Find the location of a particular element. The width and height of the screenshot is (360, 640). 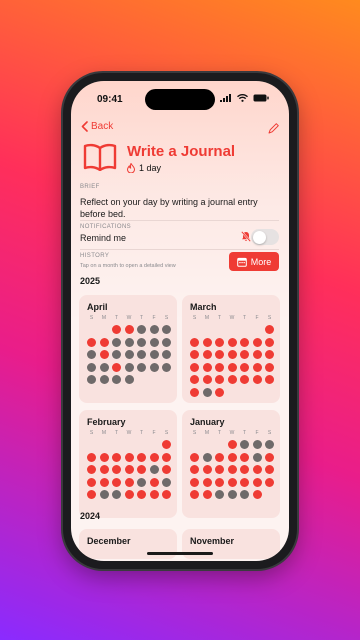

status-icons is located at coordinates (244, 98).